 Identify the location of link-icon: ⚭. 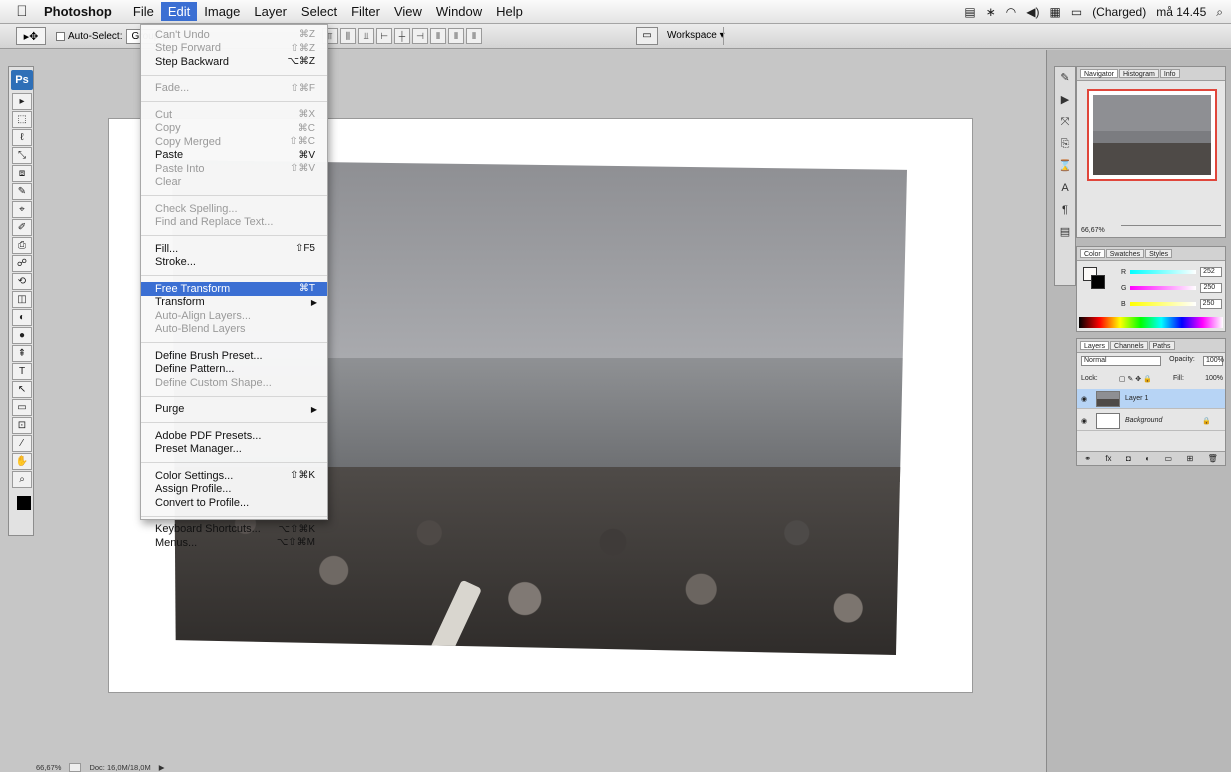
(1087, 458).